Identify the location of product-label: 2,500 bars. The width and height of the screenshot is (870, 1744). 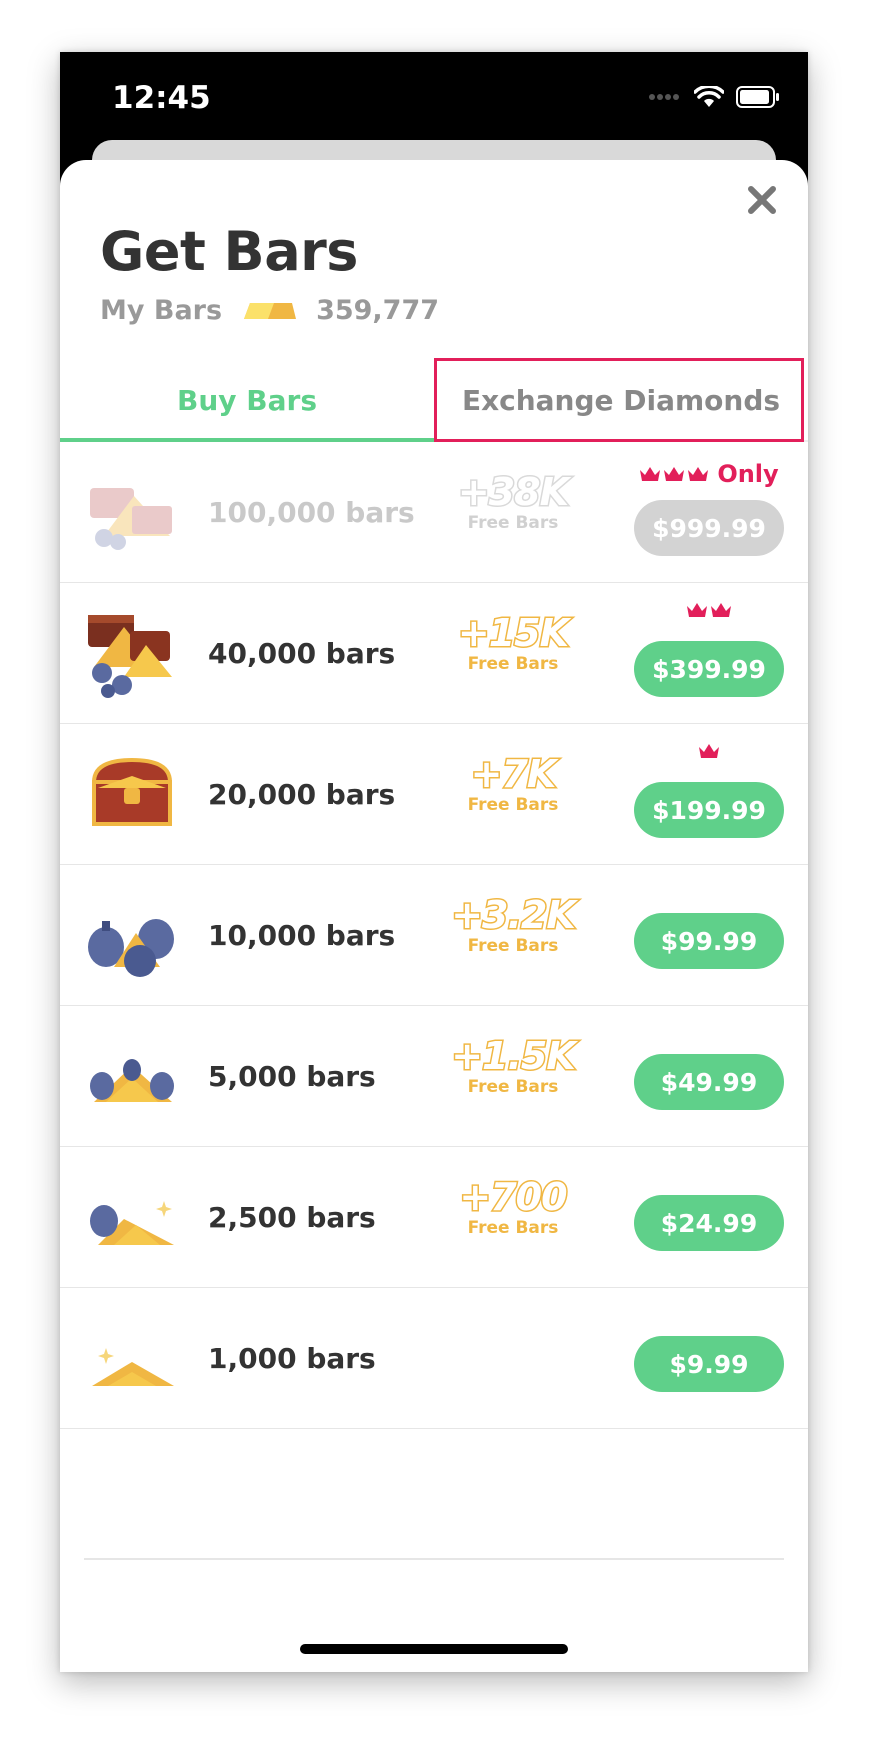
(292, 1217).